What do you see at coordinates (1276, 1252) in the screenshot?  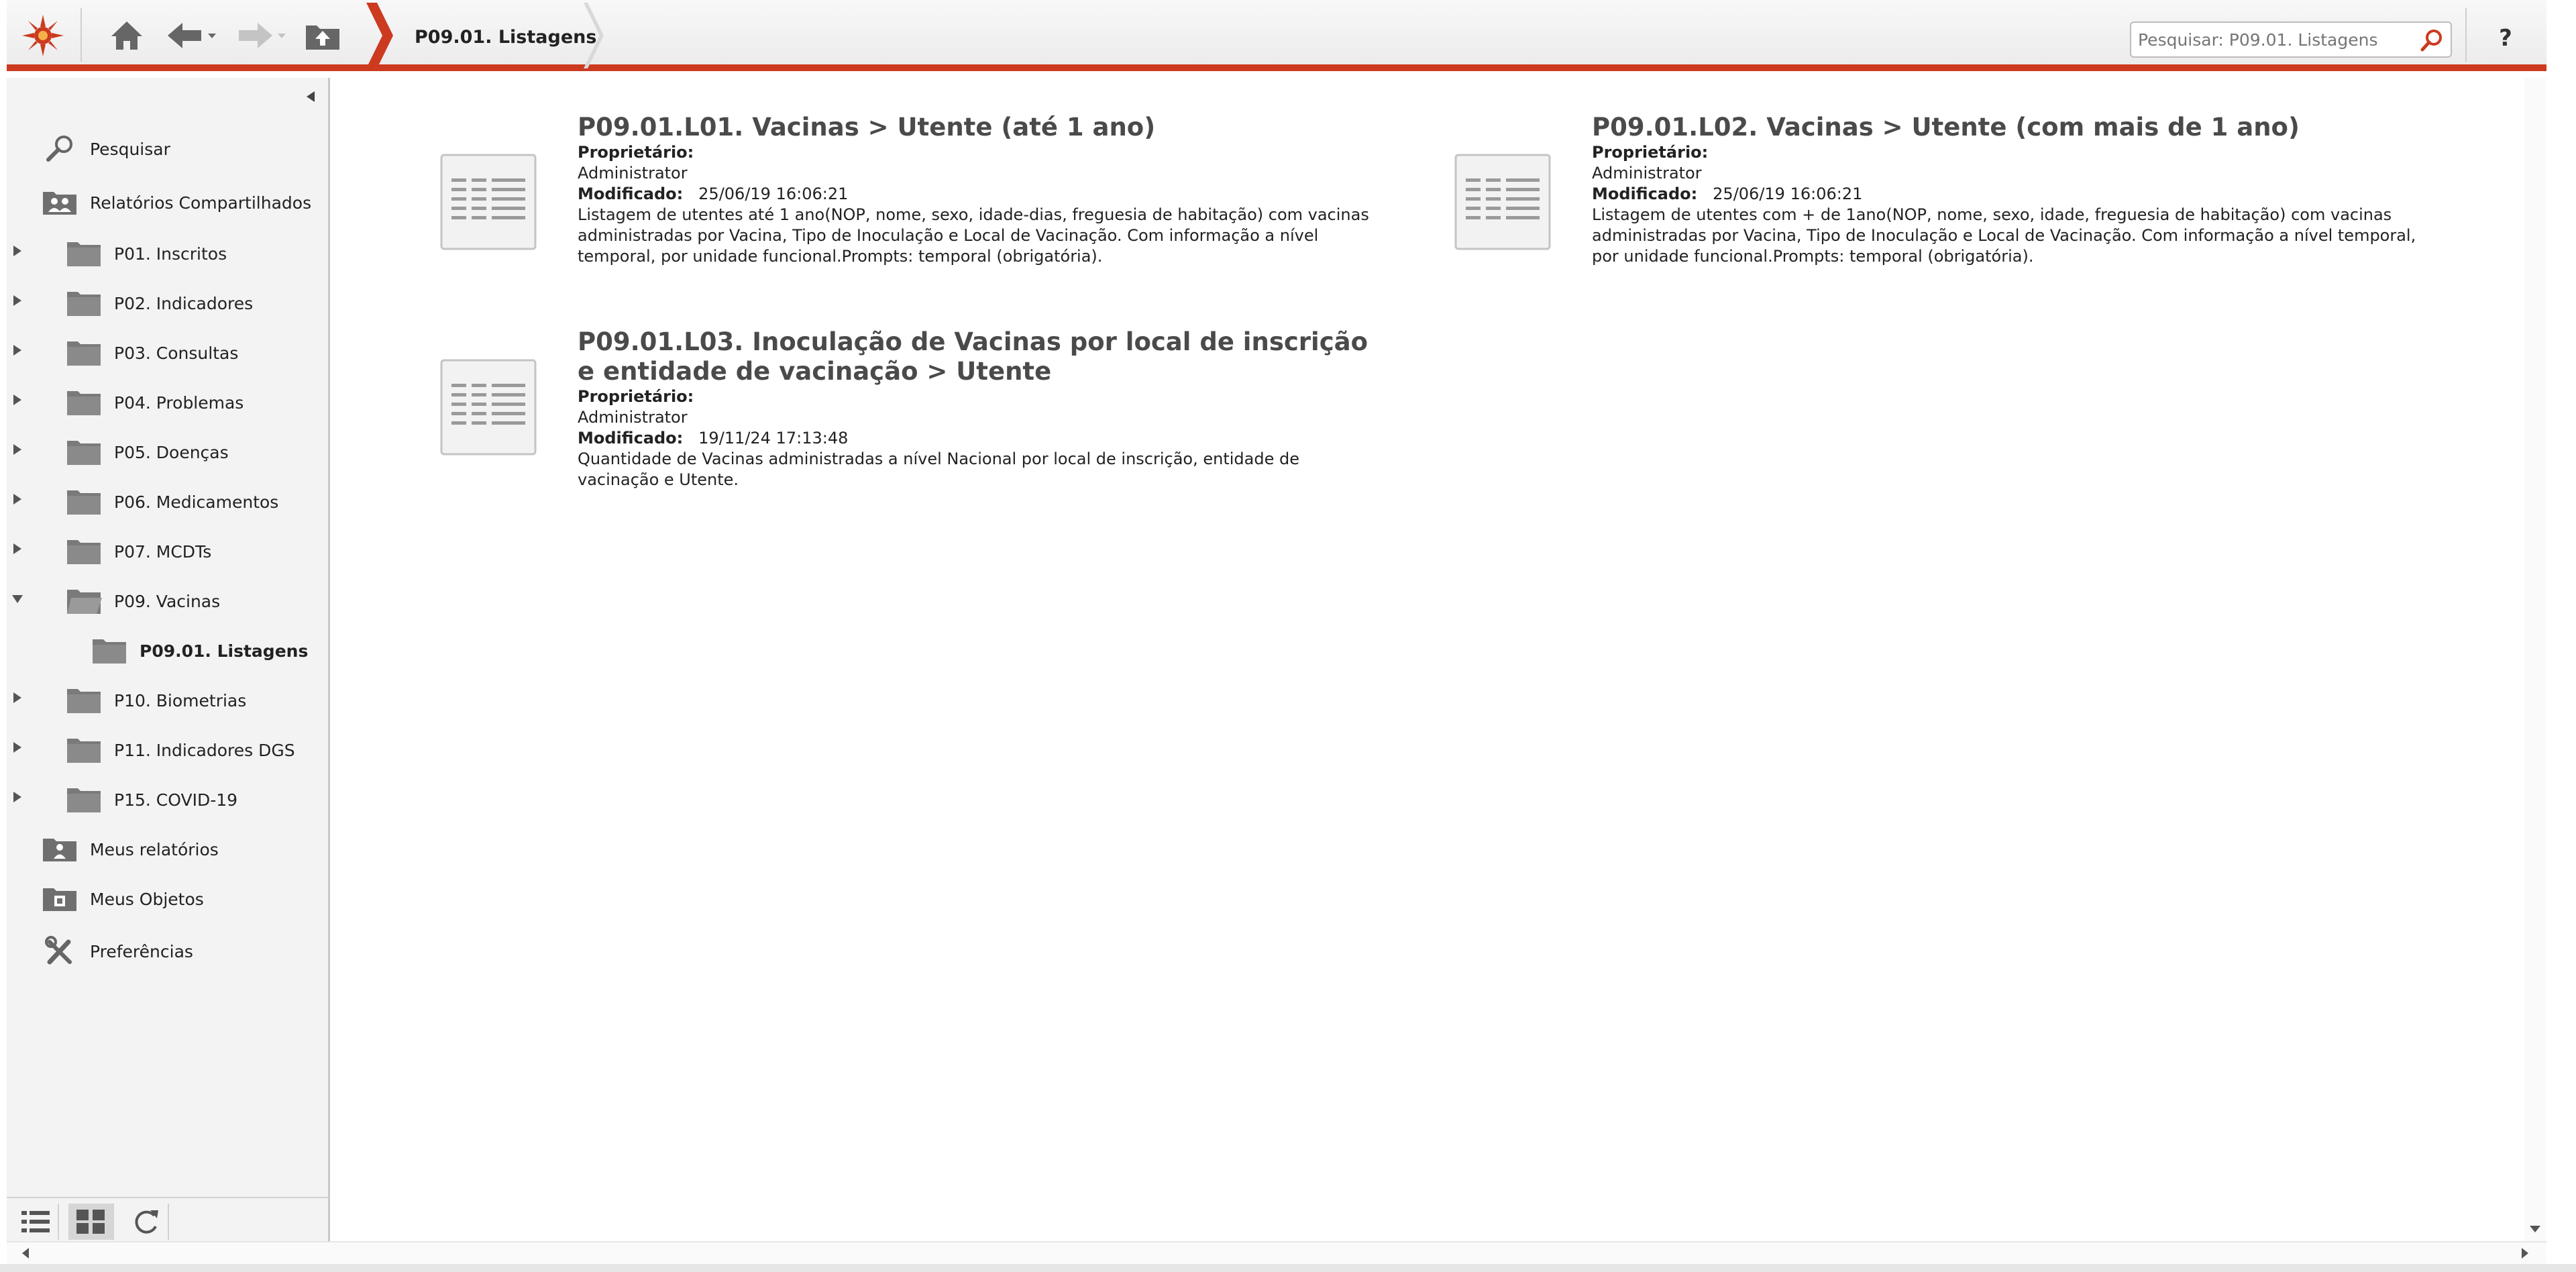 I see `horizontal-scrollbar` at bounding box center [1276, 1252].